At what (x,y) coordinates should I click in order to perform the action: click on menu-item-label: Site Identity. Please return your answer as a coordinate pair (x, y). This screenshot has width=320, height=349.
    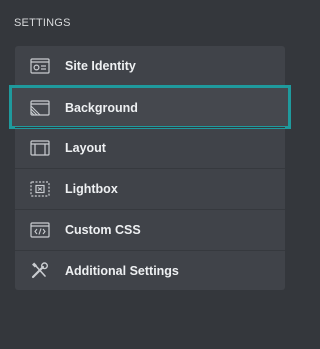
    Looking at the image, I should click on (100, 66).